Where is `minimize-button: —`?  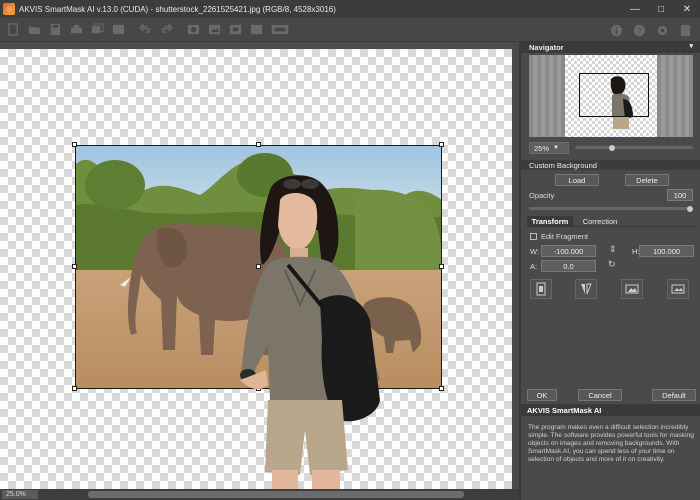
minimize-button: — is located at coordinates (635, 9).